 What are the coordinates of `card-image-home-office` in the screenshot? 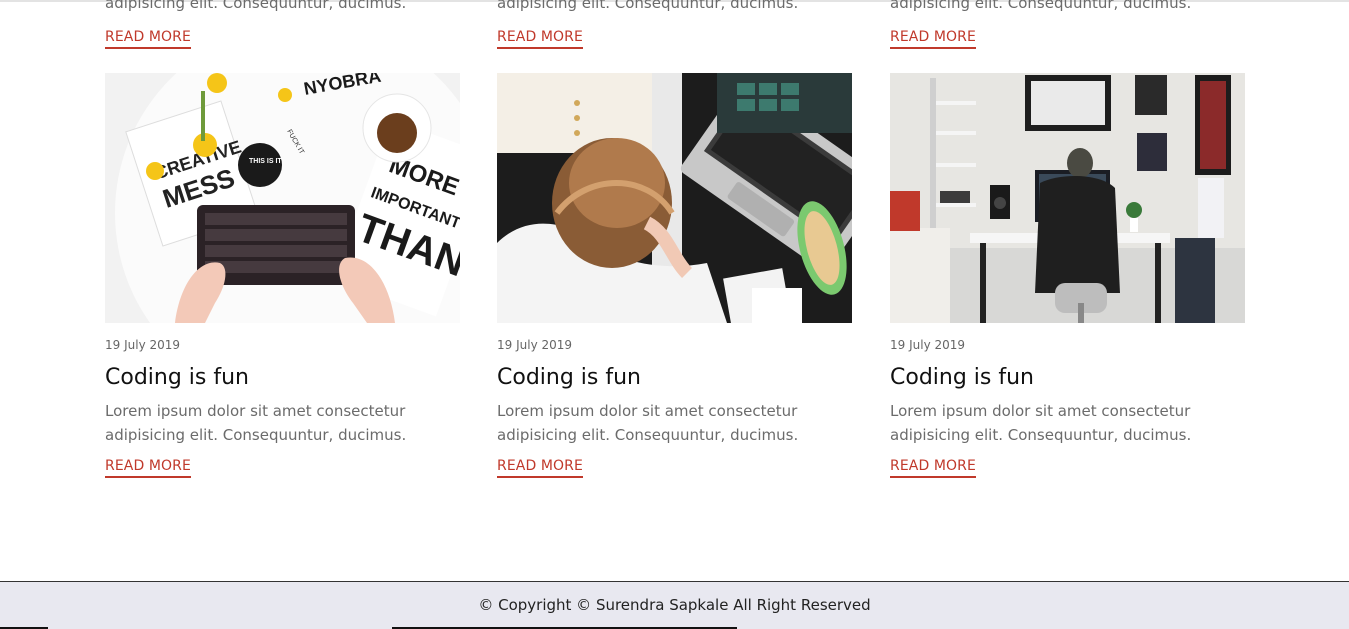 It's located at (1067, 198).